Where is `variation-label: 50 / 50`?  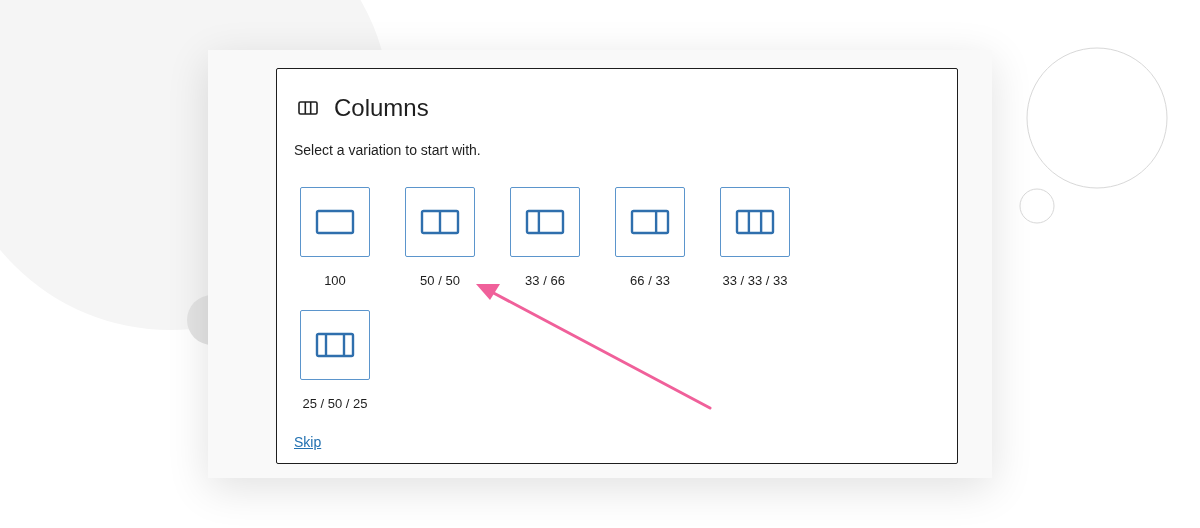 variation-label: 50 / 50 is located at coordinates (440, 281).